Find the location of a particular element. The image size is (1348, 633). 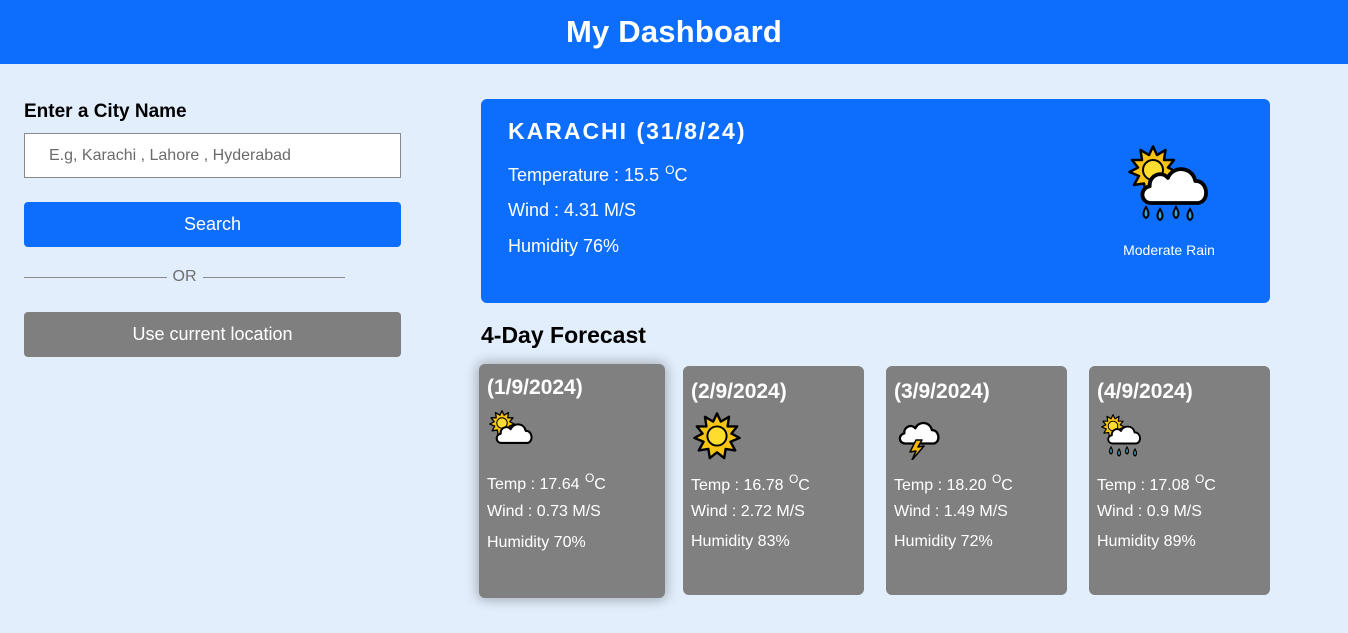

city-date-heading: KARACHI (31/8/24) is located at coordinates (627, 131).